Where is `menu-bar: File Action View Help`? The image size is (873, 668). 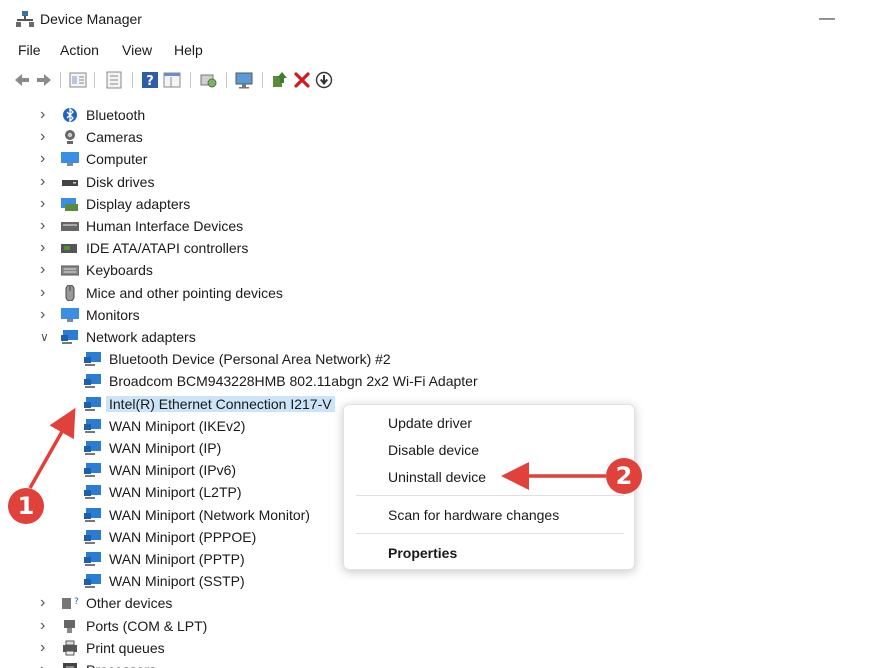 menu-bar: File Action View Help is located at coordinates (436, 51).